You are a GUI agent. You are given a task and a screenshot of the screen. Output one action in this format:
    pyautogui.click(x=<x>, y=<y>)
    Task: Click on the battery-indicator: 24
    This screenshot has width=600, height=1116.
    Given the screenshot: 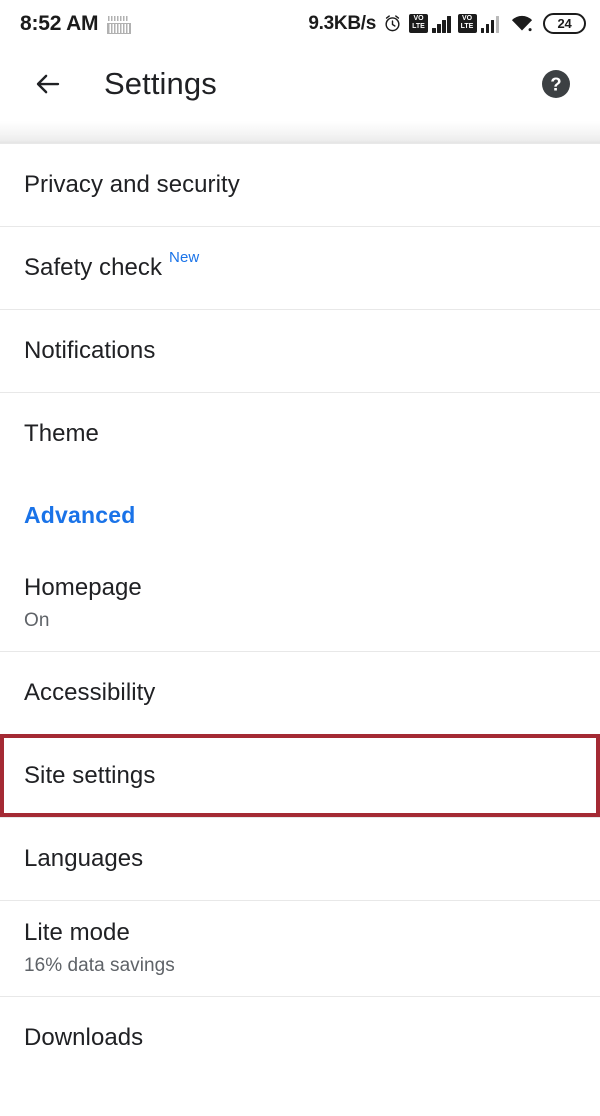 What is the action you would take?
    pyautogui.click(x=564, y=23)
    